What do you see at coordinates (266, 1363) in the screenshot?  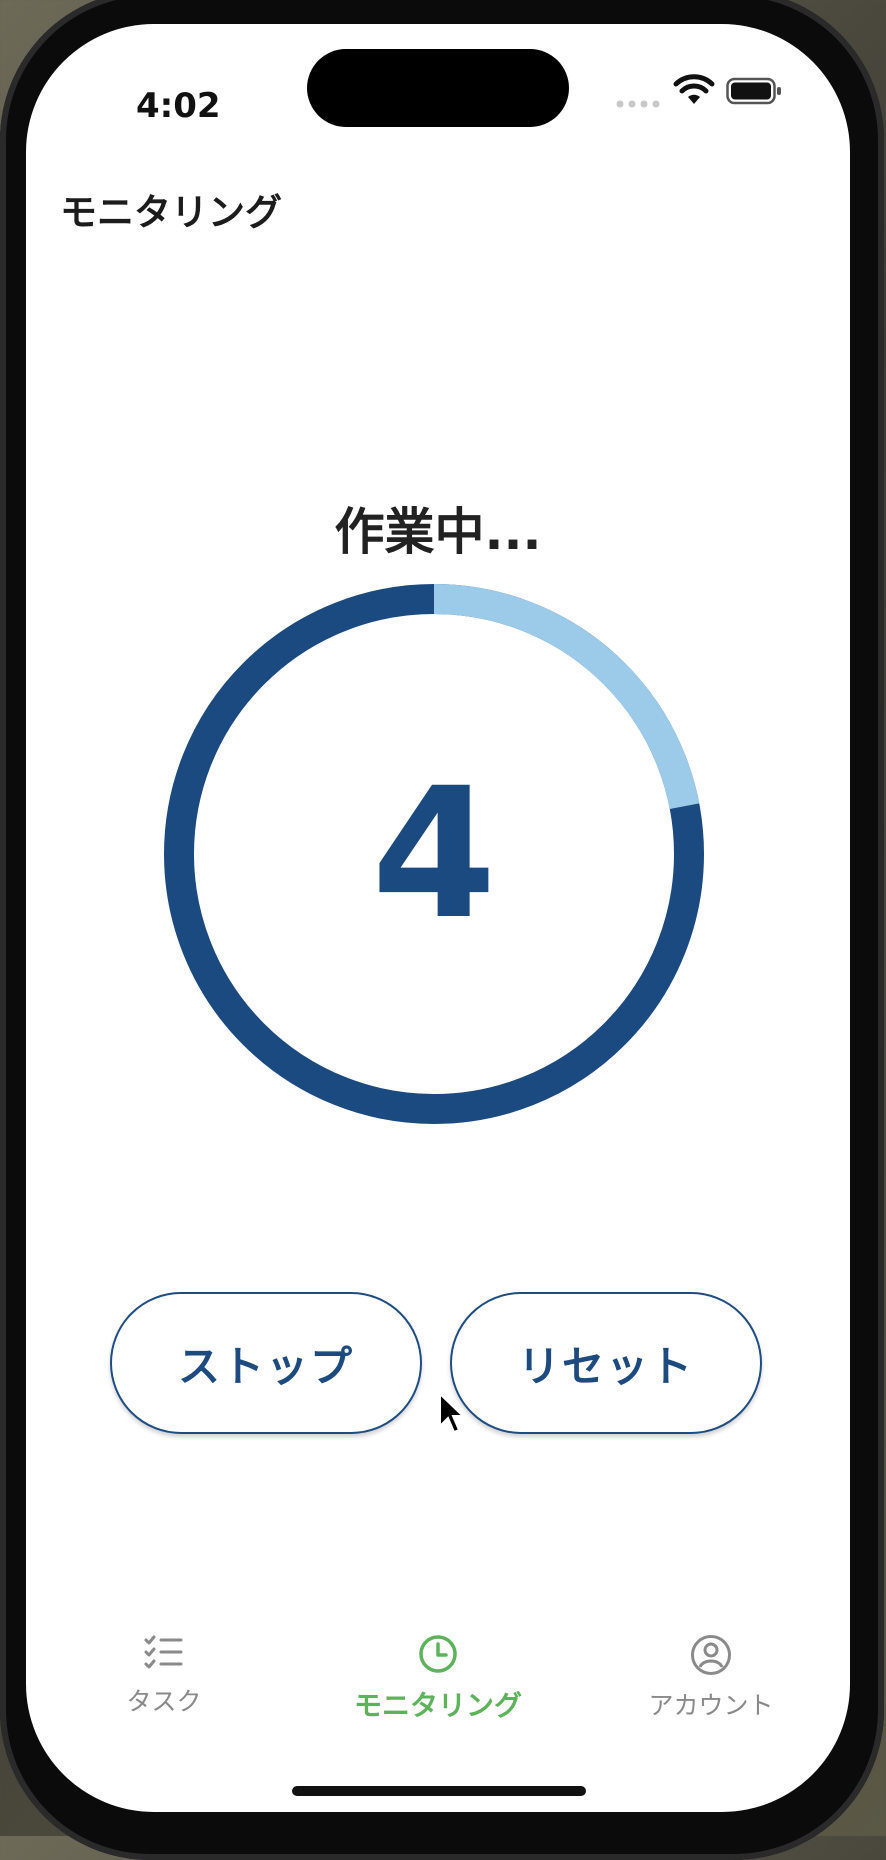 I see `stop-button: ストップ` at bounding box center [266, 1363].